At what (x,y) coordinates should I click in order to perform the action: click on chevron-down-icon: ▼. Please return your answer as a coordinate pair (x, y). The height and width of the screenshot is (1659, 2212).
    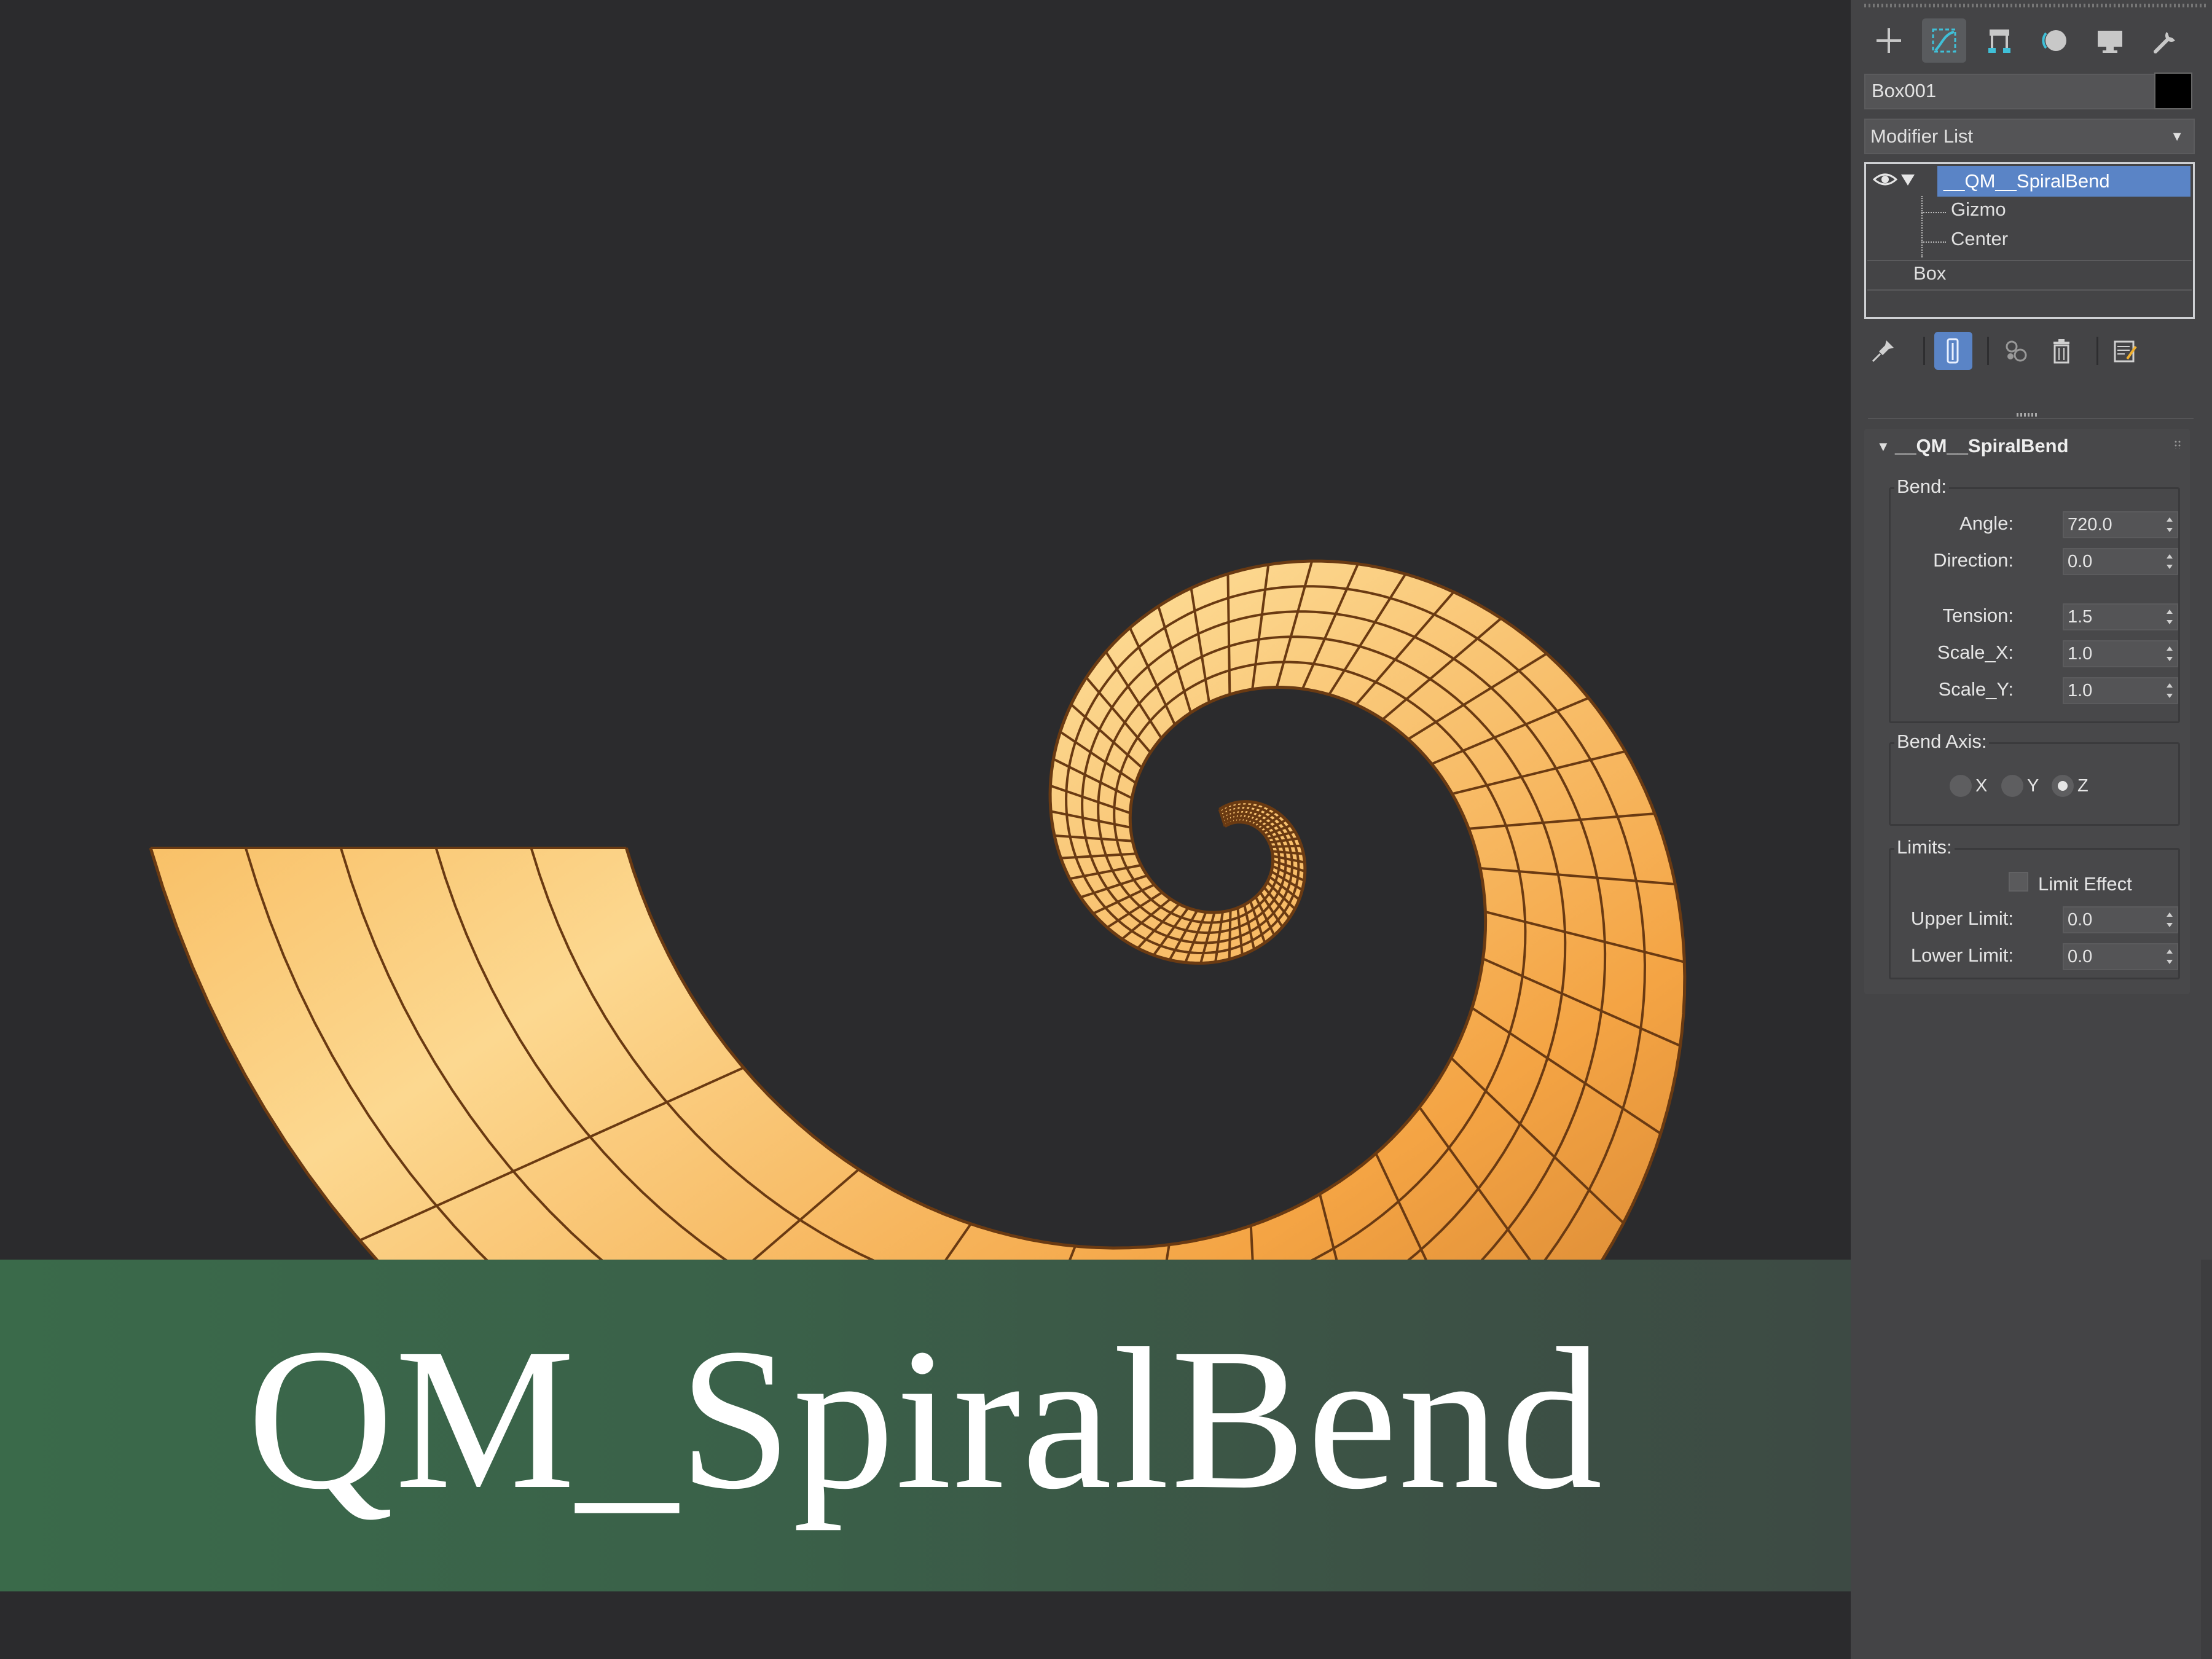
    Looking at the image, I should click on (2177, 136).